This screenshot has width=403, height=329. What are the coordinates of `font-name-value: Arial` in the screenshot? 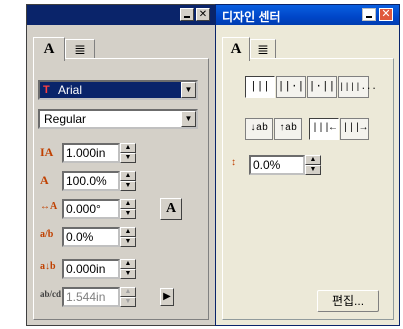 It's located at (70, 90).